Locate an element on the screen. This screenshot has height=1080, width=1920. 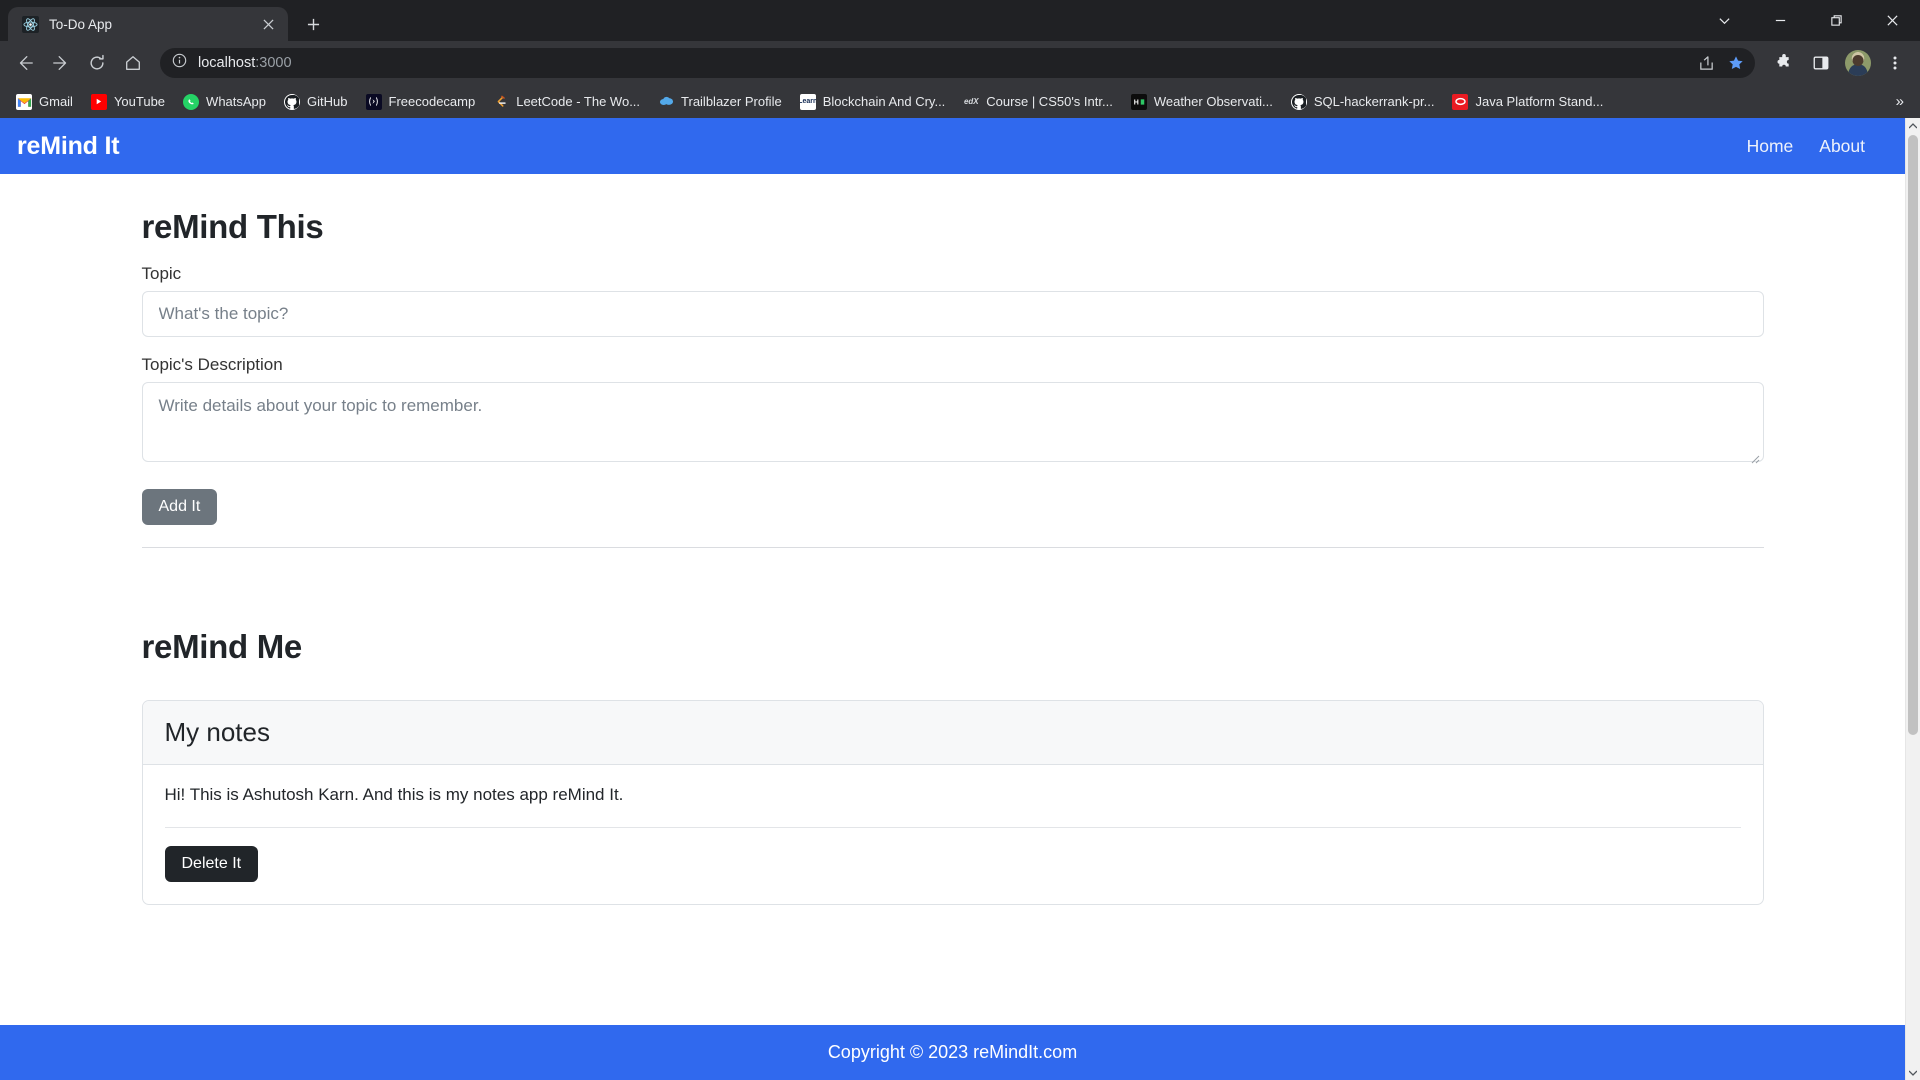
bookmark-item: Trailblazer Profile is located at coordinates (720, 102).